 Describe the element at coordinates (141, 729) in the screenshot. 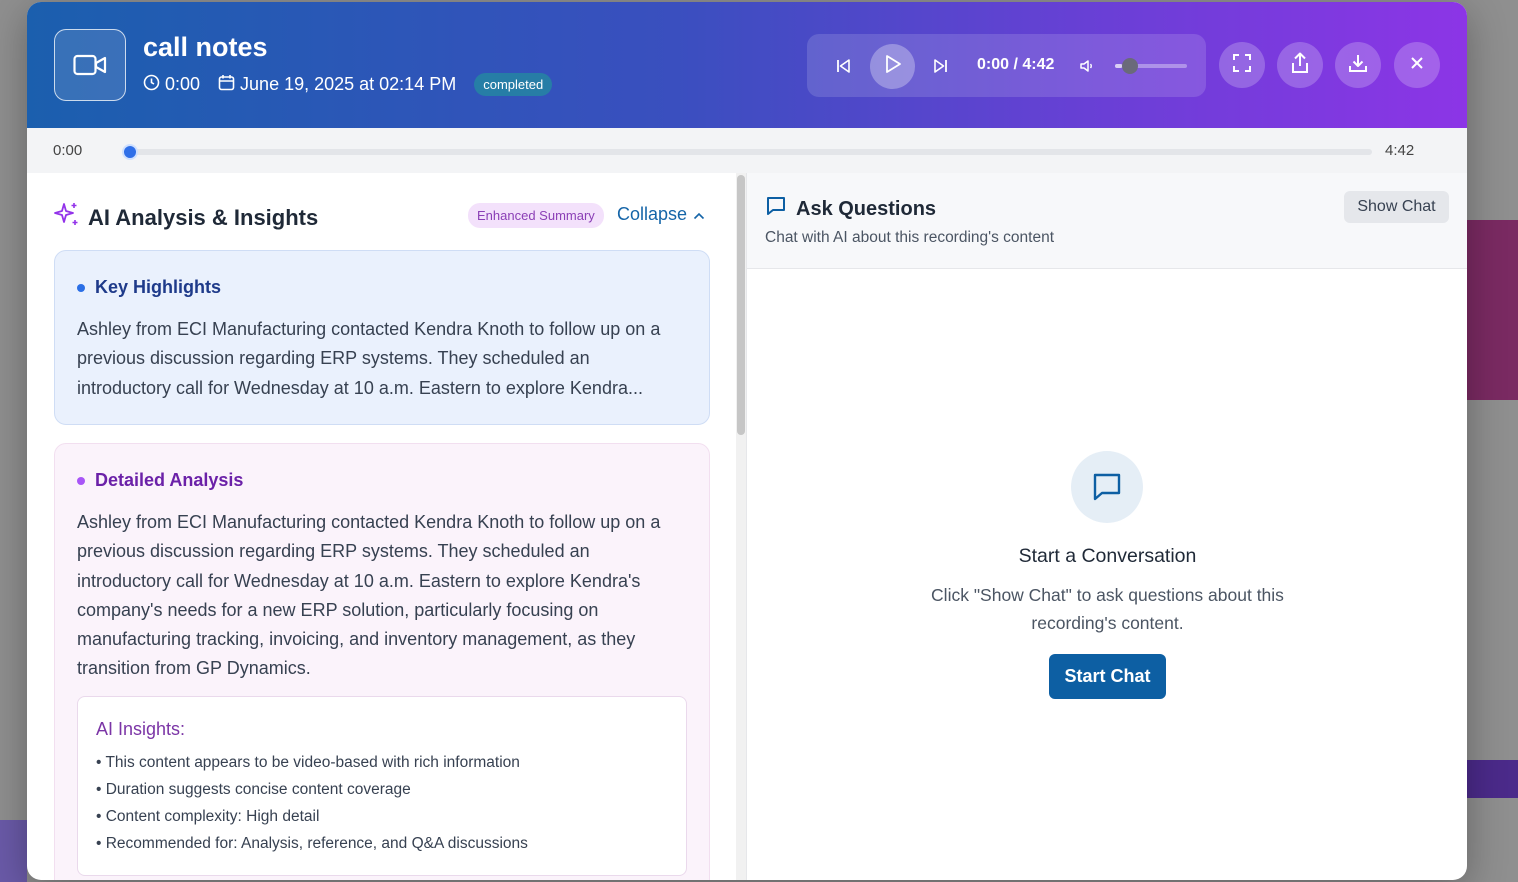

I see `ai-insights-title: AI Insights:` at that location.